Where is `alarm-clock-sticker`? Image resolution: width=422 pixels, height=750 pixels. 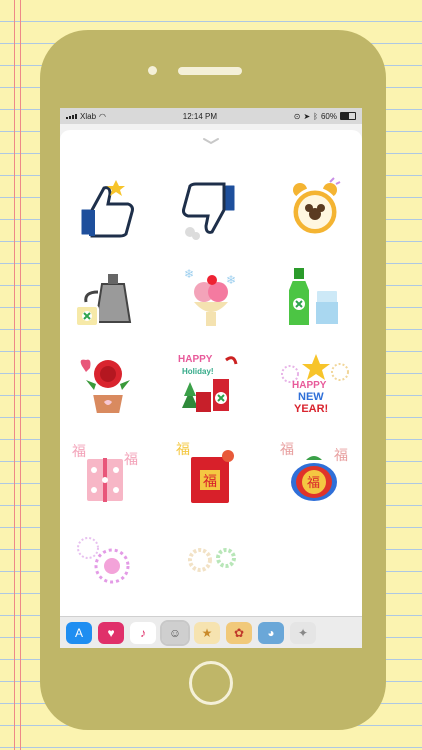 alarm-clock-sticker is located at coordinates (315, 209).